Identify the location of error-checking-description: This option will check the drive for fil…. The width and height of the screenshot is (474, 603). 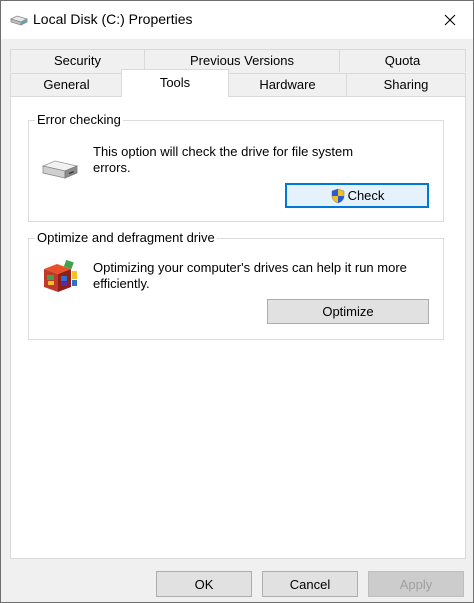
(223, 159).